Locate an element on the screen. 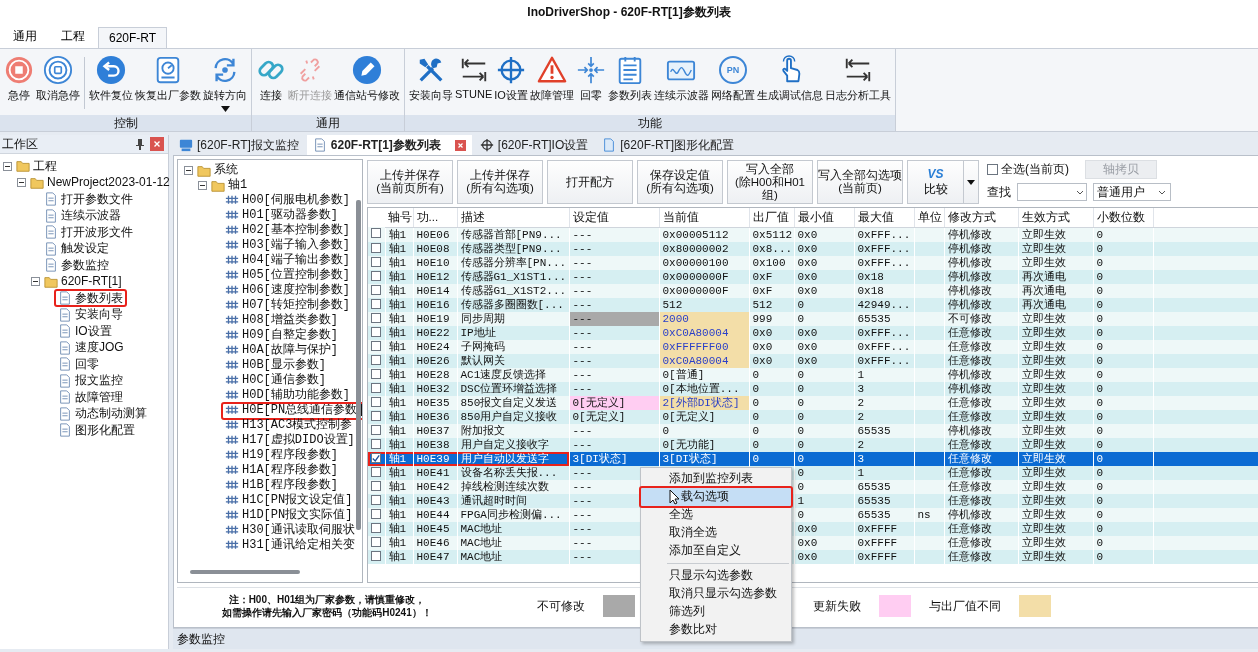 The image size is (1258, 652). tree-item: 系统 is located at coordinates (217, 170).